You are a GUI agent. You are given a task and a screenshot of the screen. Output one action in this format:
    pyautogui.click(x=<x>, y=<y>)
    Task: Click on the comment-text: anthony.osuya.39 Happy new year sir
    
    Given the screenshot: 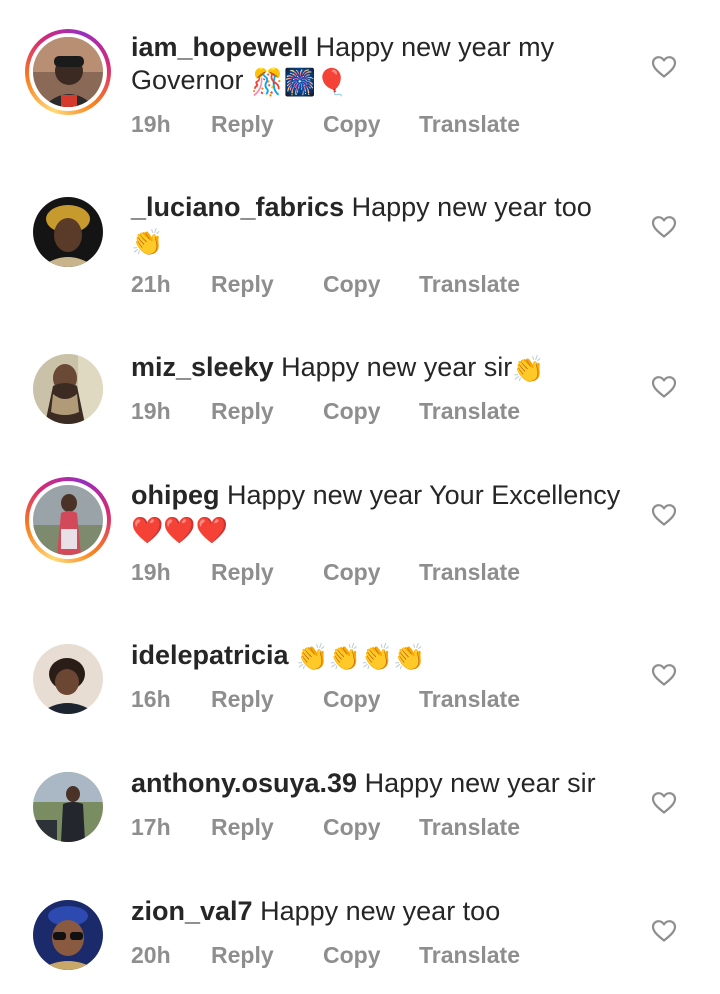 What is the action you would take?
    pyautogui.click(x=363, y=783)
    